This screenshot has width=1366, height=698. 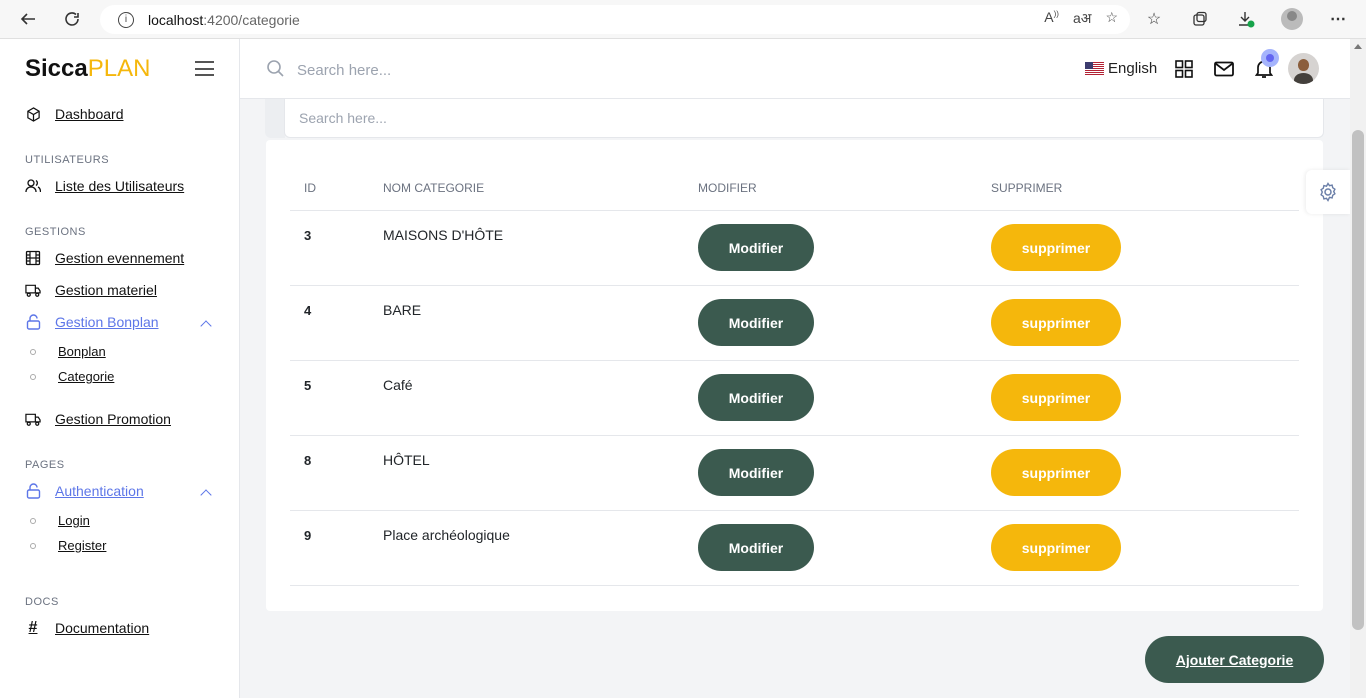 What do you see at coordinates (615, 19) in the screenshot?
I see `address-bar: i localhost:4200/categorie A)) aअ ☆` at bounding box center [615, 19].